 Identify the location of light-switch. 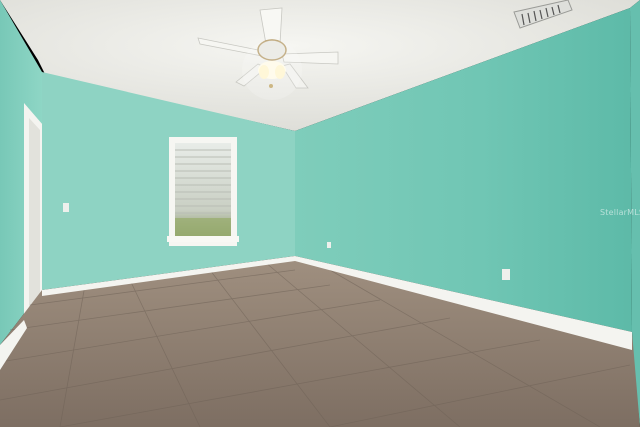
(66, 207).